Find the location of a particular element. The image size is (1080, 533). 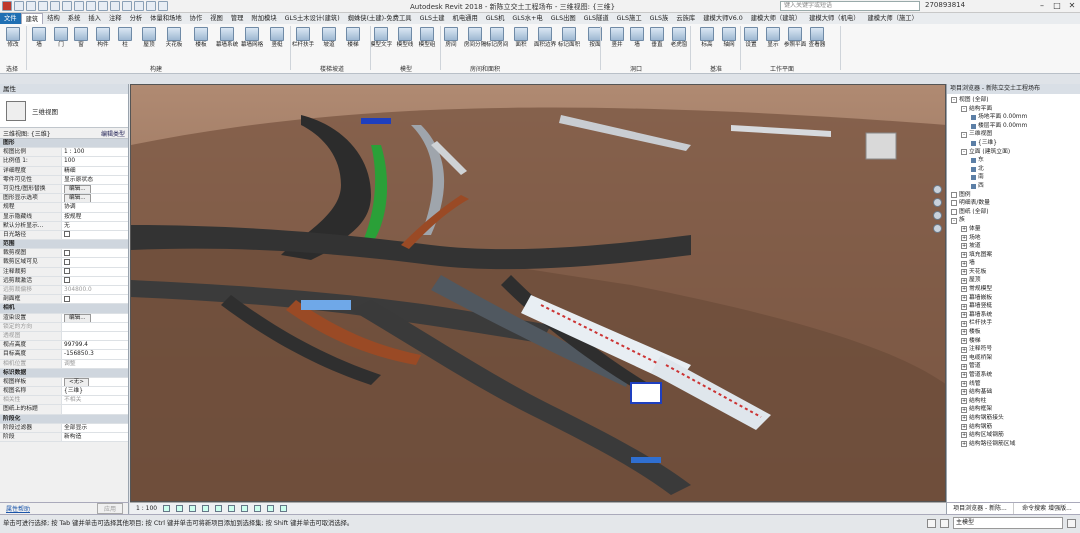

ribbon-button-1: 墙 is located at coordinates (39, 44).